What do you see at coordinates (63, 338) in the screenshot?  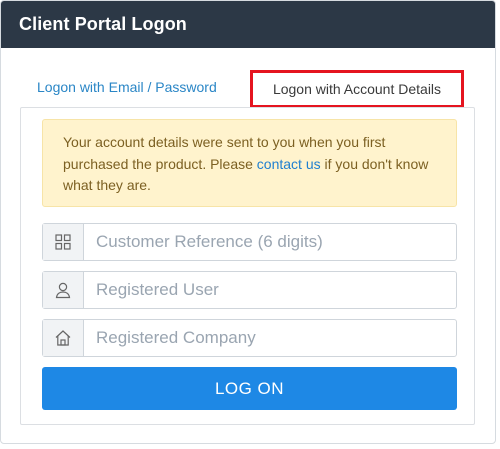 I see `home-icon` at bounding box center [63, 338].